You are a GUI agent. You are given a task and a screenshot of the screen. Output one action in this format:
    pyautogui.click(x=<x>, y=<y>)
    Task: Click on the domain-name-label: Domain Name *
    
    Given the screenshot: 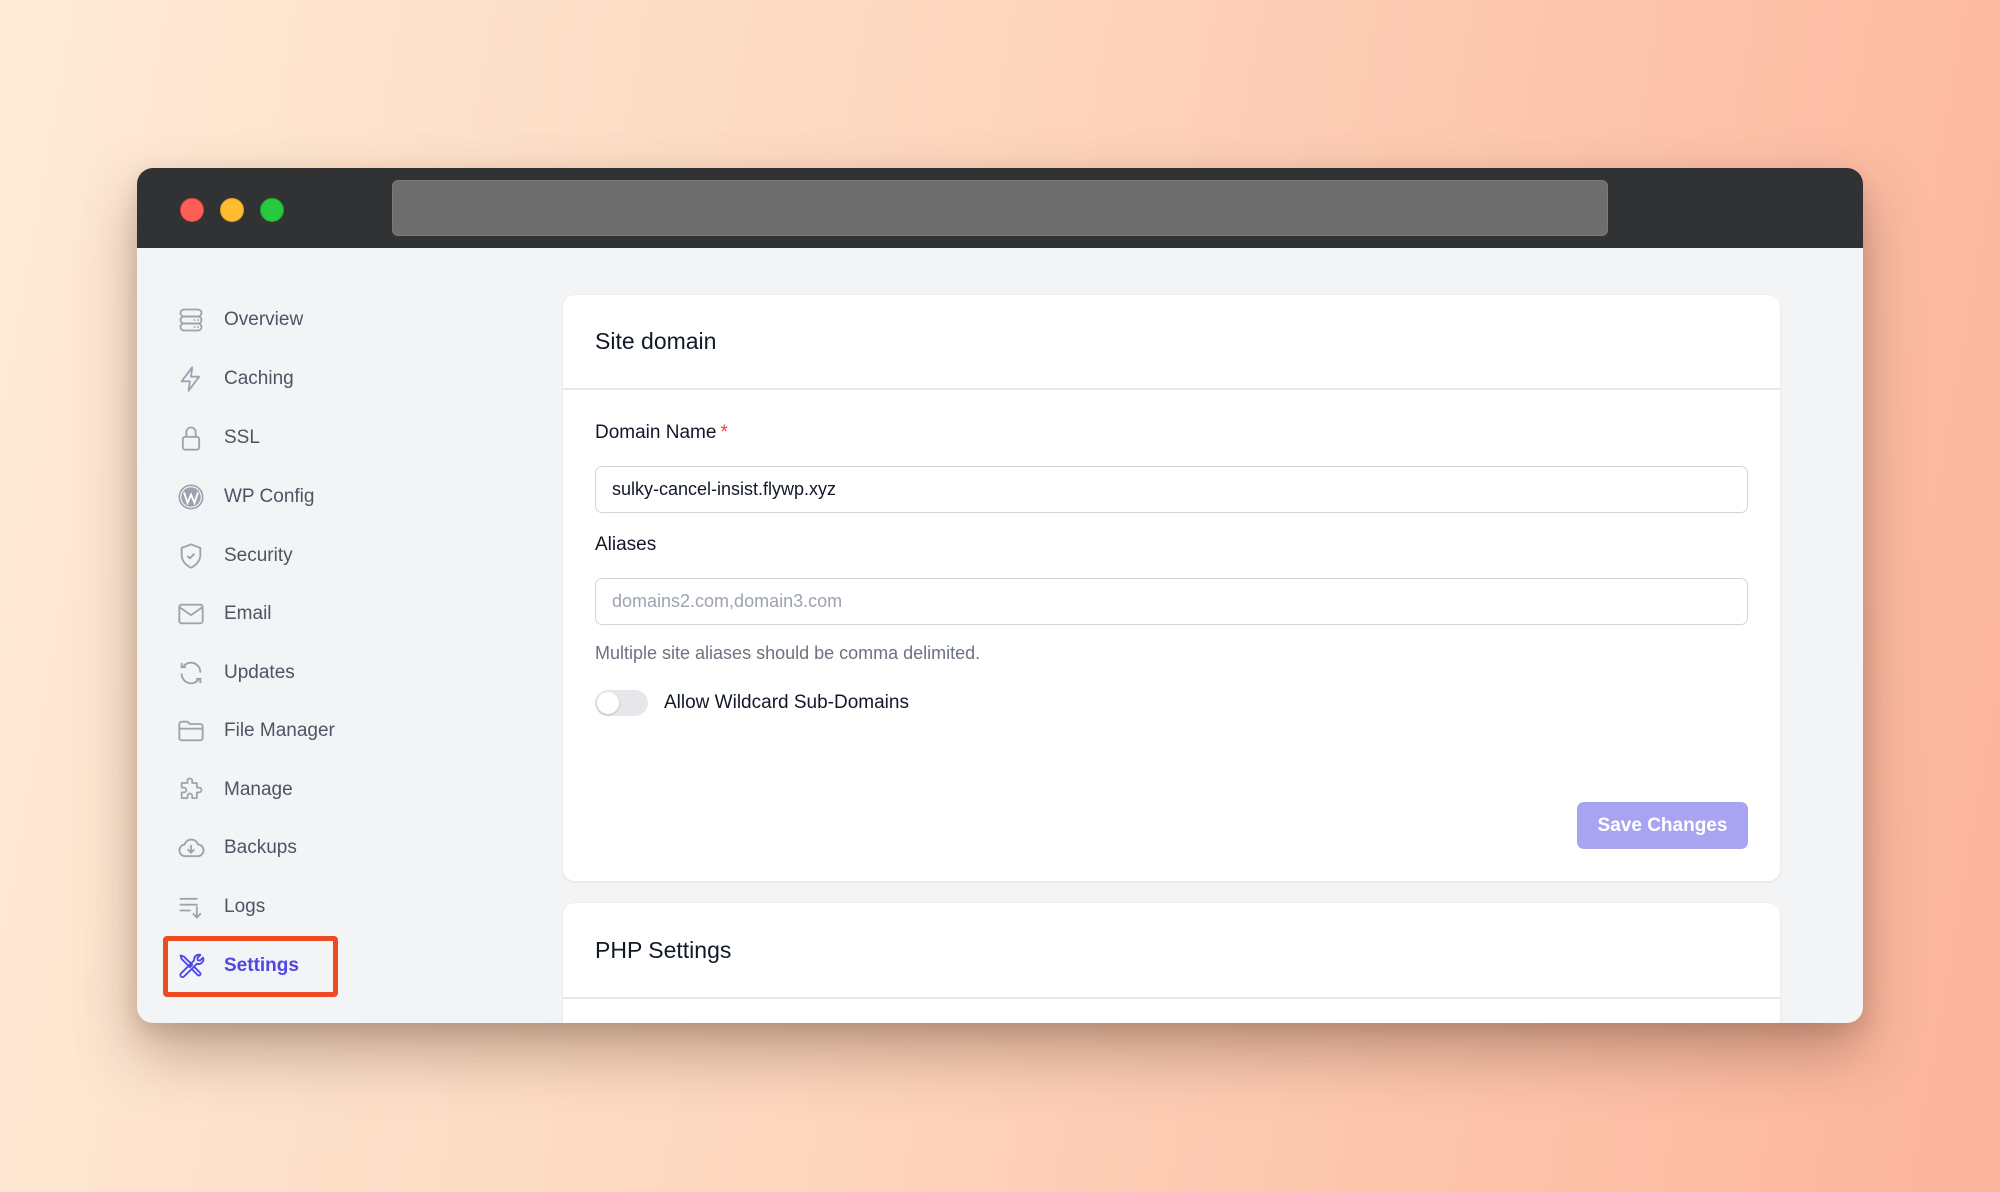 What is the action you would take?
    pyautogui.click(x=661, y=432)
    